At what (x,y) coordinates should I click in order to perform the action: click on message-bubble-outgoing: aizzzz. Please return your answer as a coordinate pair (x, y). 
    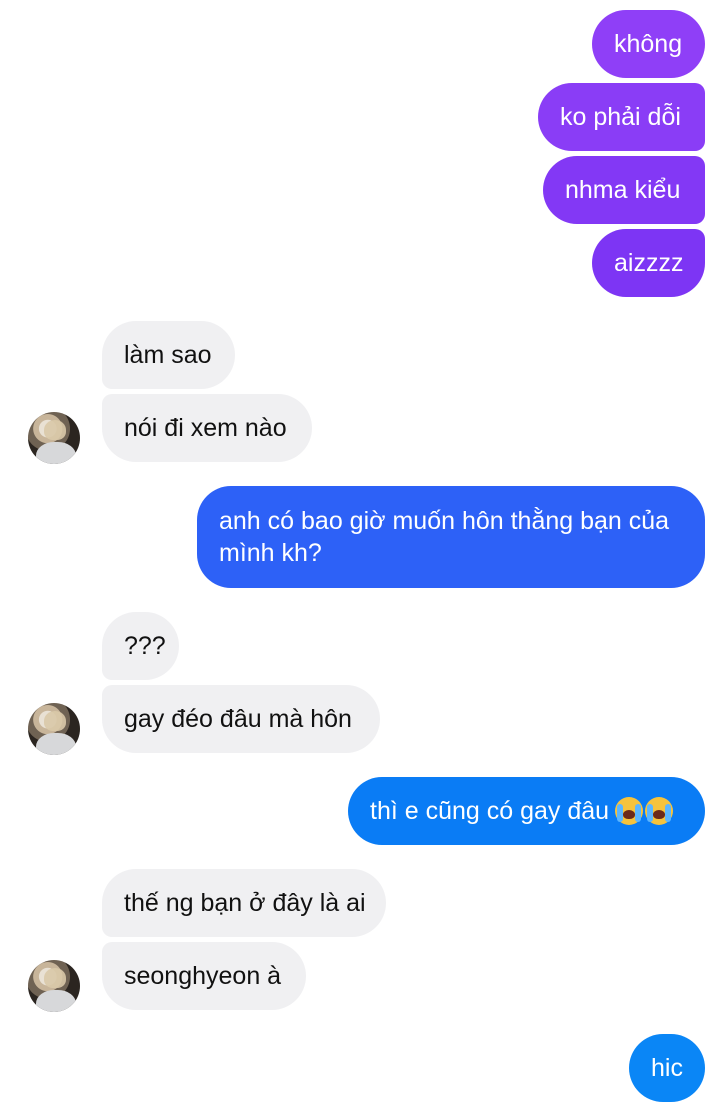
    Looking at the image, I should click on (648, 263).